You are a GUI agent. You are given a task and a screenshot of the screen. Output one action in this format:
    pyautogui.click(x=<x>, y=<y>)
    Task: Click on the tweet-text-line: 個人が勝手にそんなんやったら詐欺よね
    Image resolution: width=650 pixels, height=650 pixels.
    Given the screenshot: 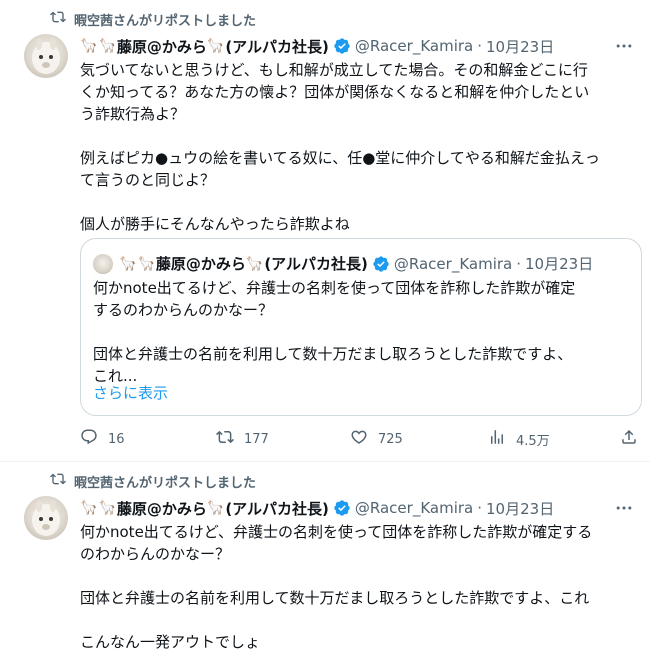 What is the action you would take?
    pyautogui.click(x=215, y=224)
    